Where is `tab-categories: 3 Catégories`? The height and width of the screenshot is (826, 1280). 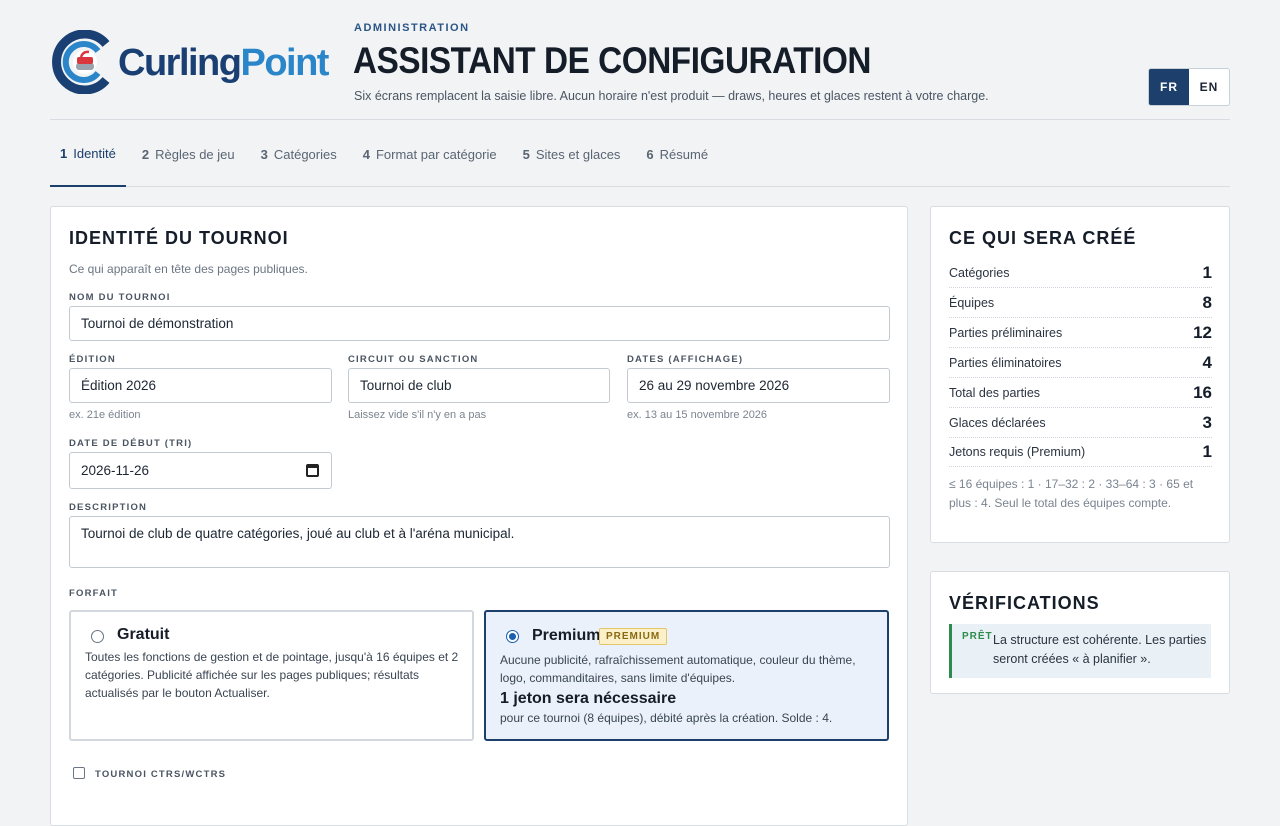 tab-categories: 3 Catégories is located at coordinates (299, 154).